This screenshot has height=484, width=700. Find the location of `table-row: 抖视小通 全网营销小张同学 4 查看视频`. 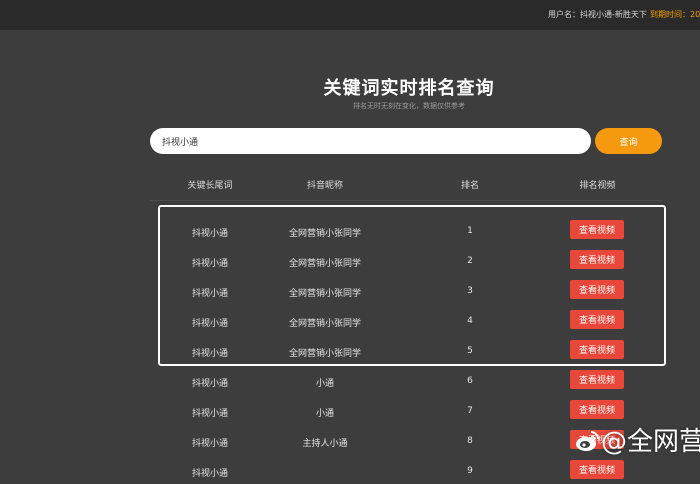

table-row: 抖视小通 全网营销小张同学 4 查看视频 is located at coordinates (410, 322).